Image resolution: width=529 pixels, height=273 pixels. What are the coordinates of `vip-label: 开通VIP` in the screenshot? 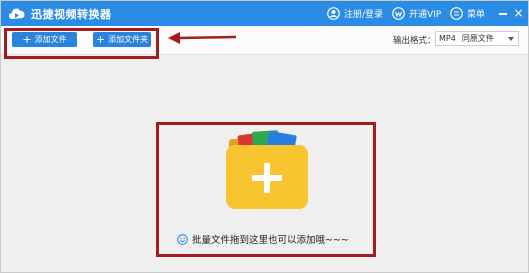 It's located at (425, 15).